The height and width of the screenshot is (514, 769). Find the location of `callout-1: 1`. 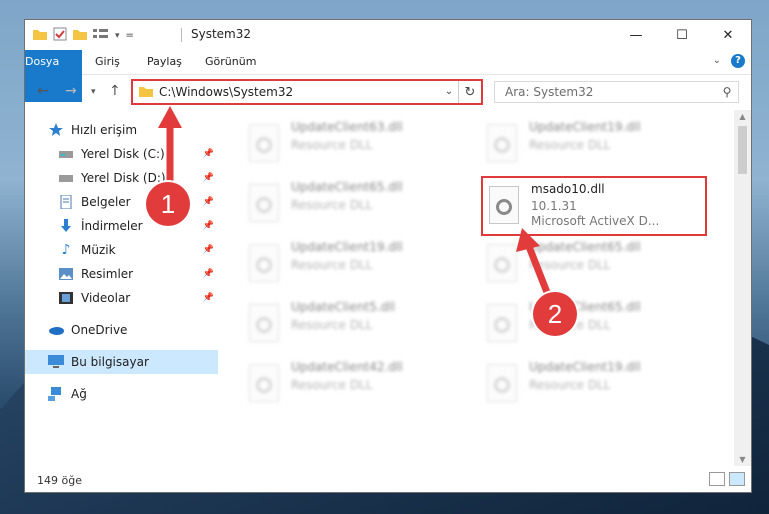

callout-1: 1 is located at coordinates (168, 204).